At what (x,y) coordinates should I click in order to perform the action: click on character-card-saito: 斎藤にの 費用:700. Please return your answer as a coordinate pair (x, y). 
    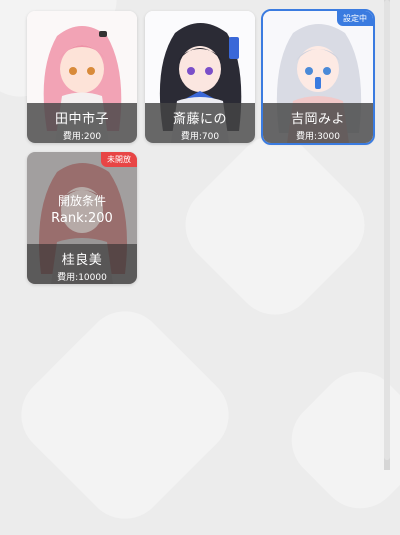
    Looking at the image, I should click on (200, 77).